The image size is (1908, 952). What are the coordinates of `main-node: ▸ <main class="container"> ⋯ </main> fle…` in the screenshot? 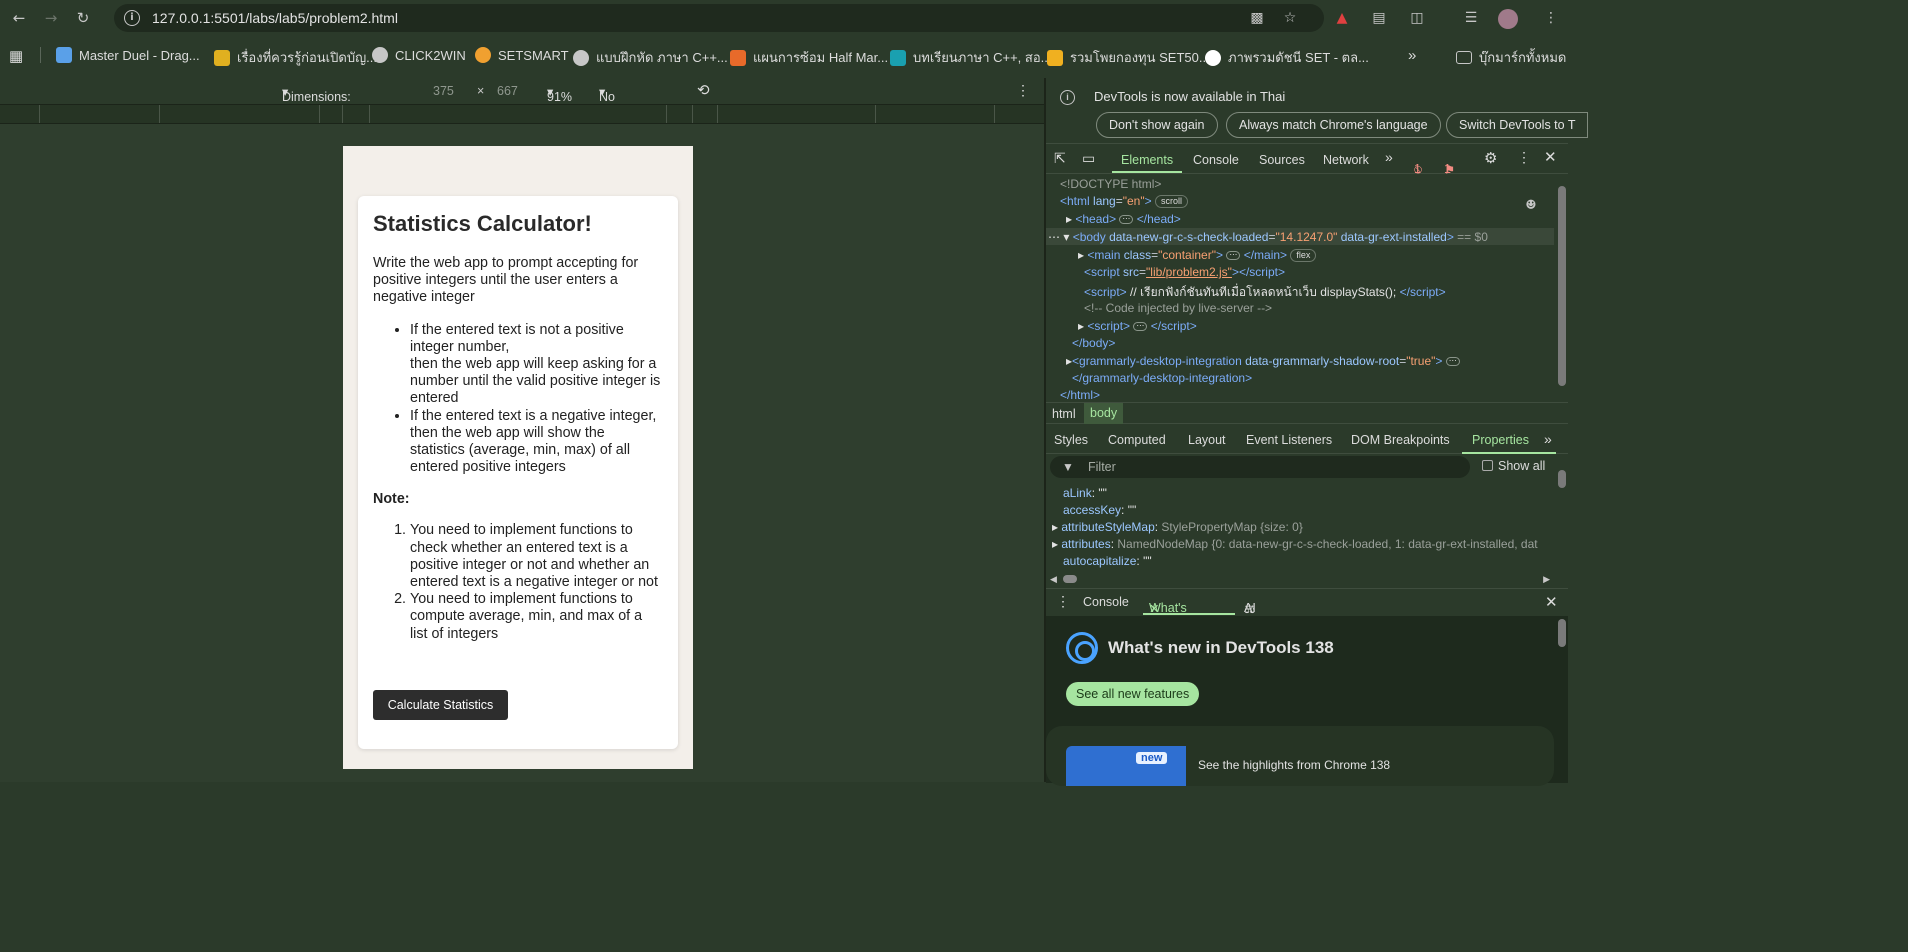 It's located at (1197, 255).